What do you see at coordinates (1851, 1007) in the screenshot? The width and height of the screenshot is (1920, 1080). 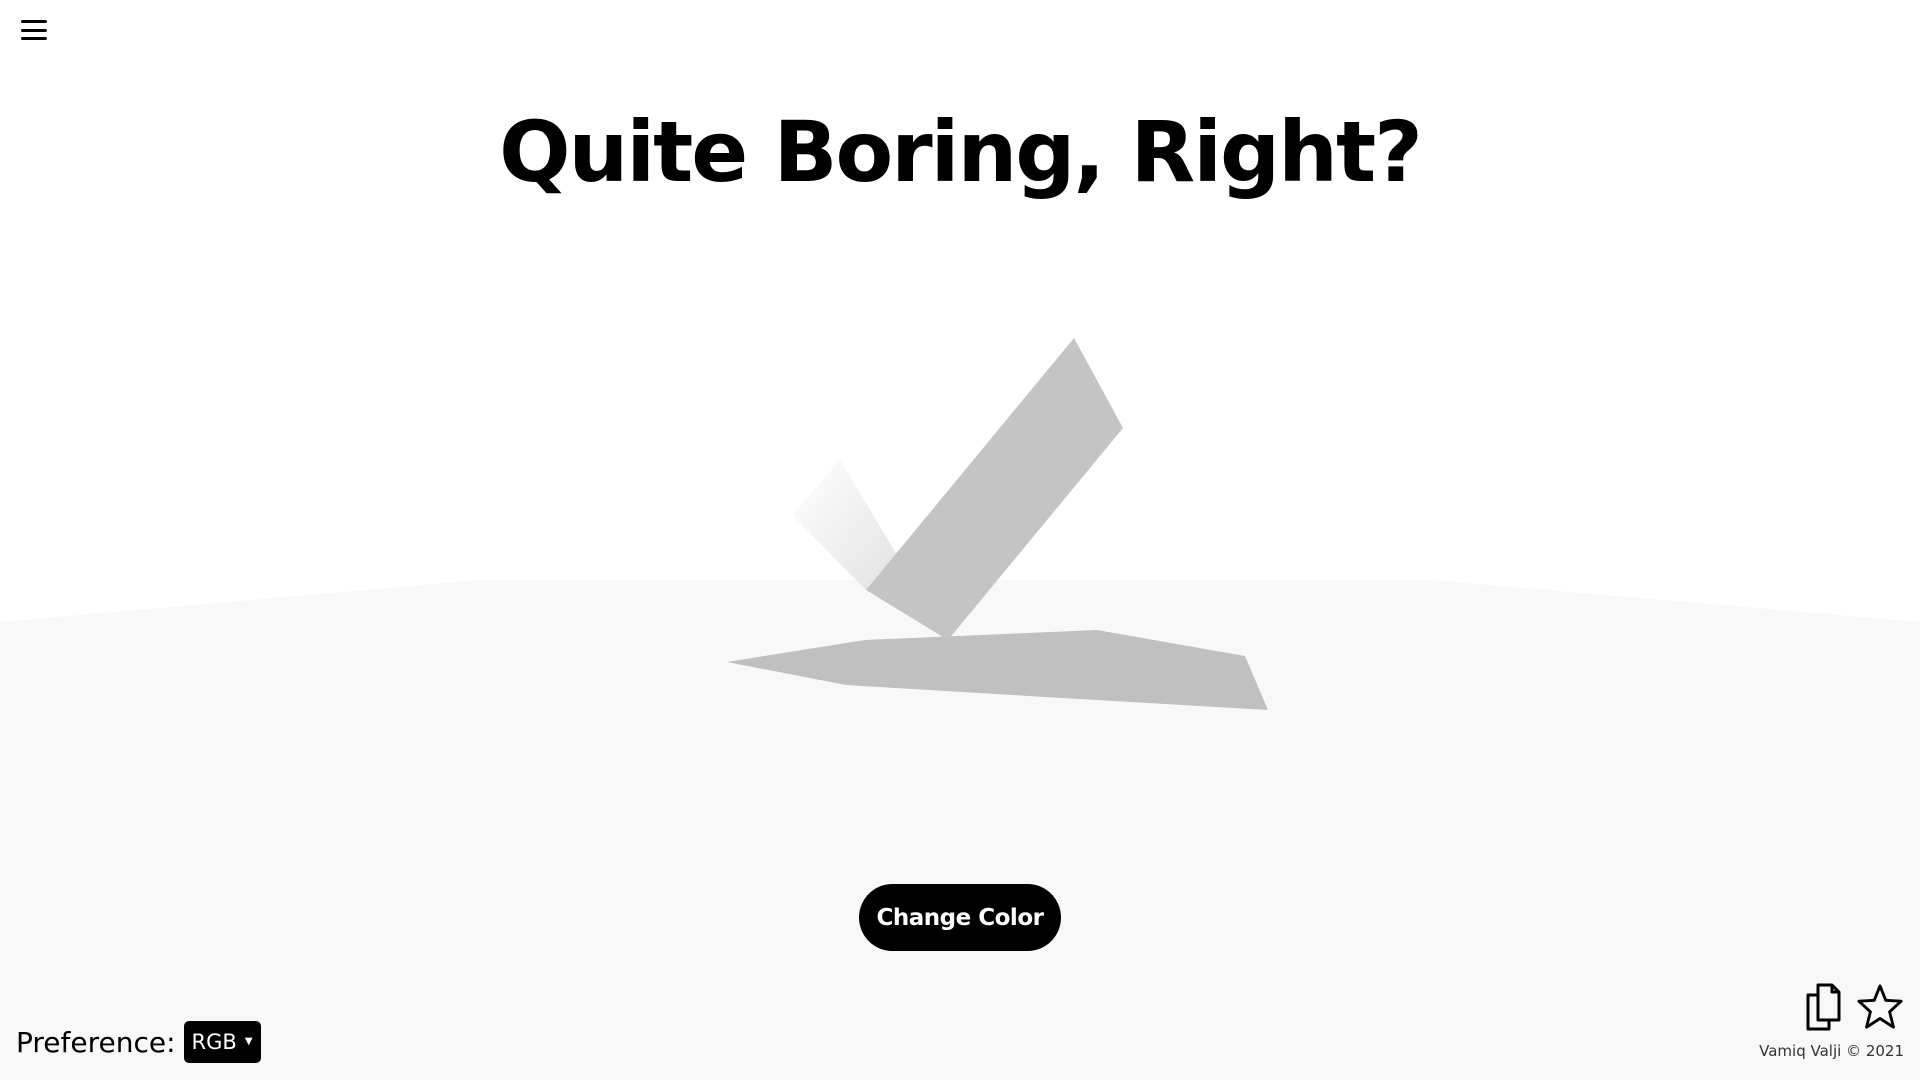 I see `tool-icons` at bounding box center [1851, 1007].